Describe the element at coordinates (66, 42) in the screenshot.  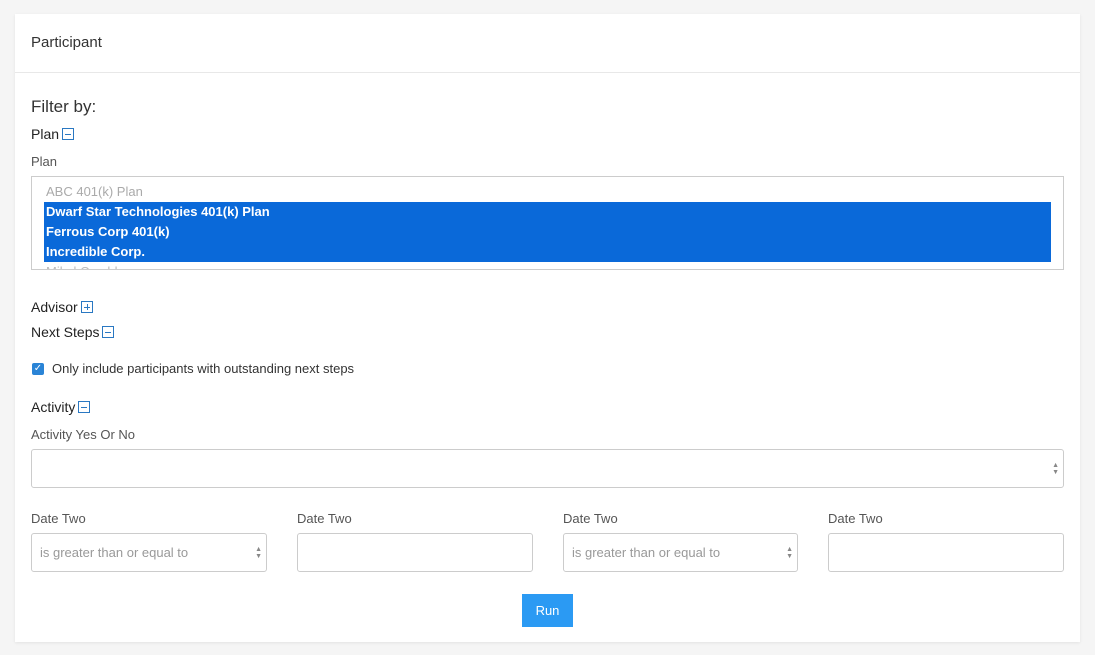
I see `card-title: Participant` at that location.